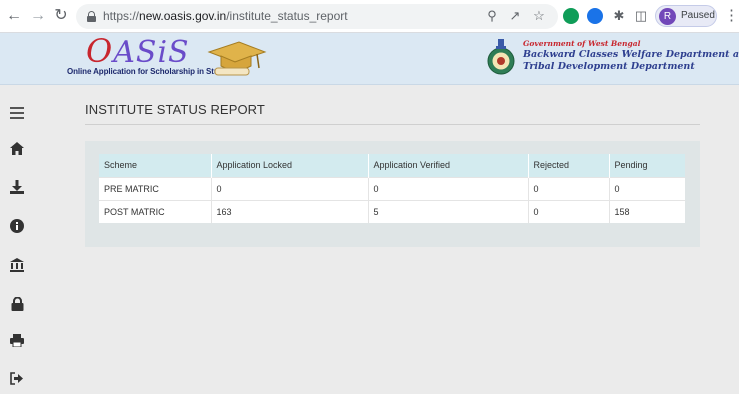 This screenshot has width=739, height=394. I want to click on column-header-application-verified: Application Verified, so click(448, 165).